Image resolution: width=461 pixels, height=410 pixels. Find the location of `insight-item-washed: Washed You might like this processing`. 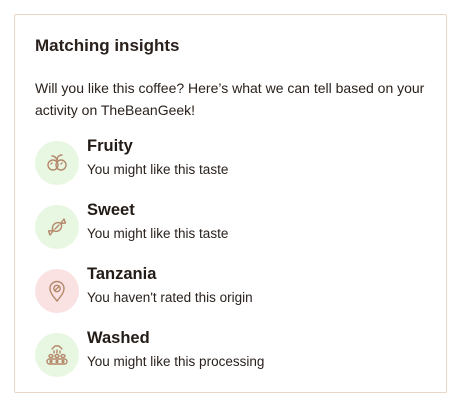

insight-item-washed: Washed You might like this processing is located at coordinates (235, 355).